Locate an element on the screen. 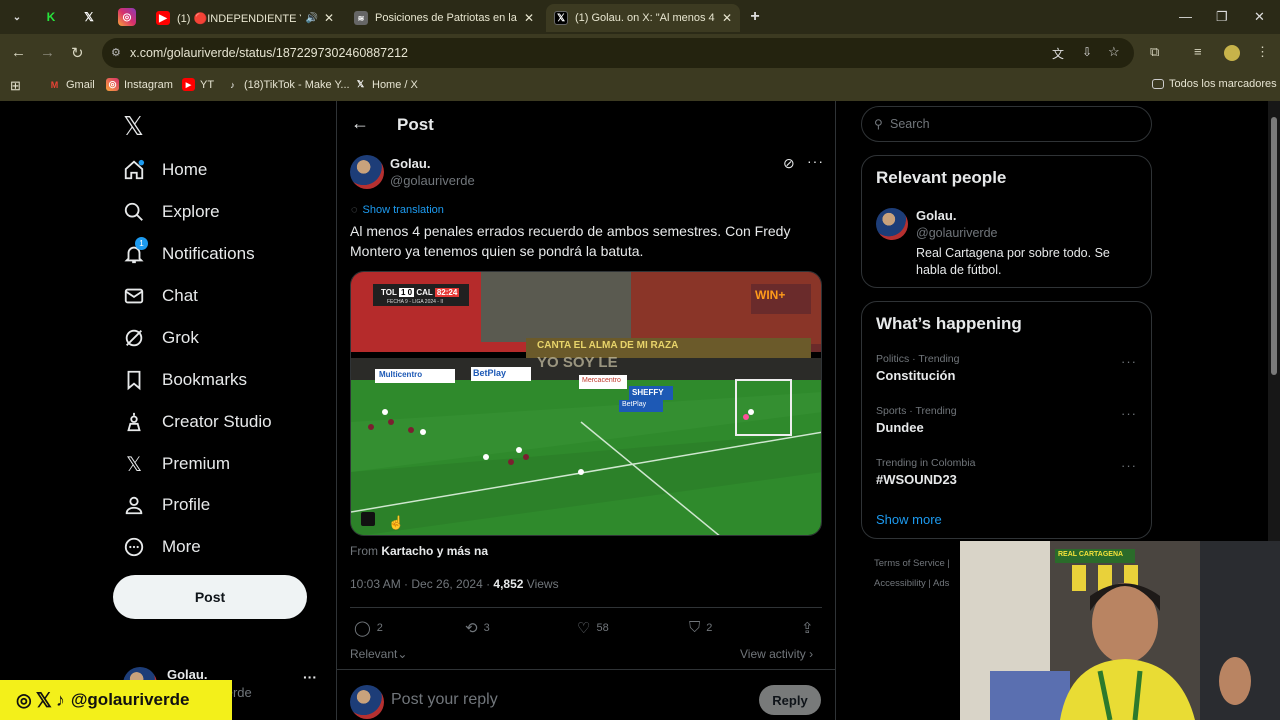  reply-sort-dropdown: Relevant⌄ is located at coordinates (378, 654).